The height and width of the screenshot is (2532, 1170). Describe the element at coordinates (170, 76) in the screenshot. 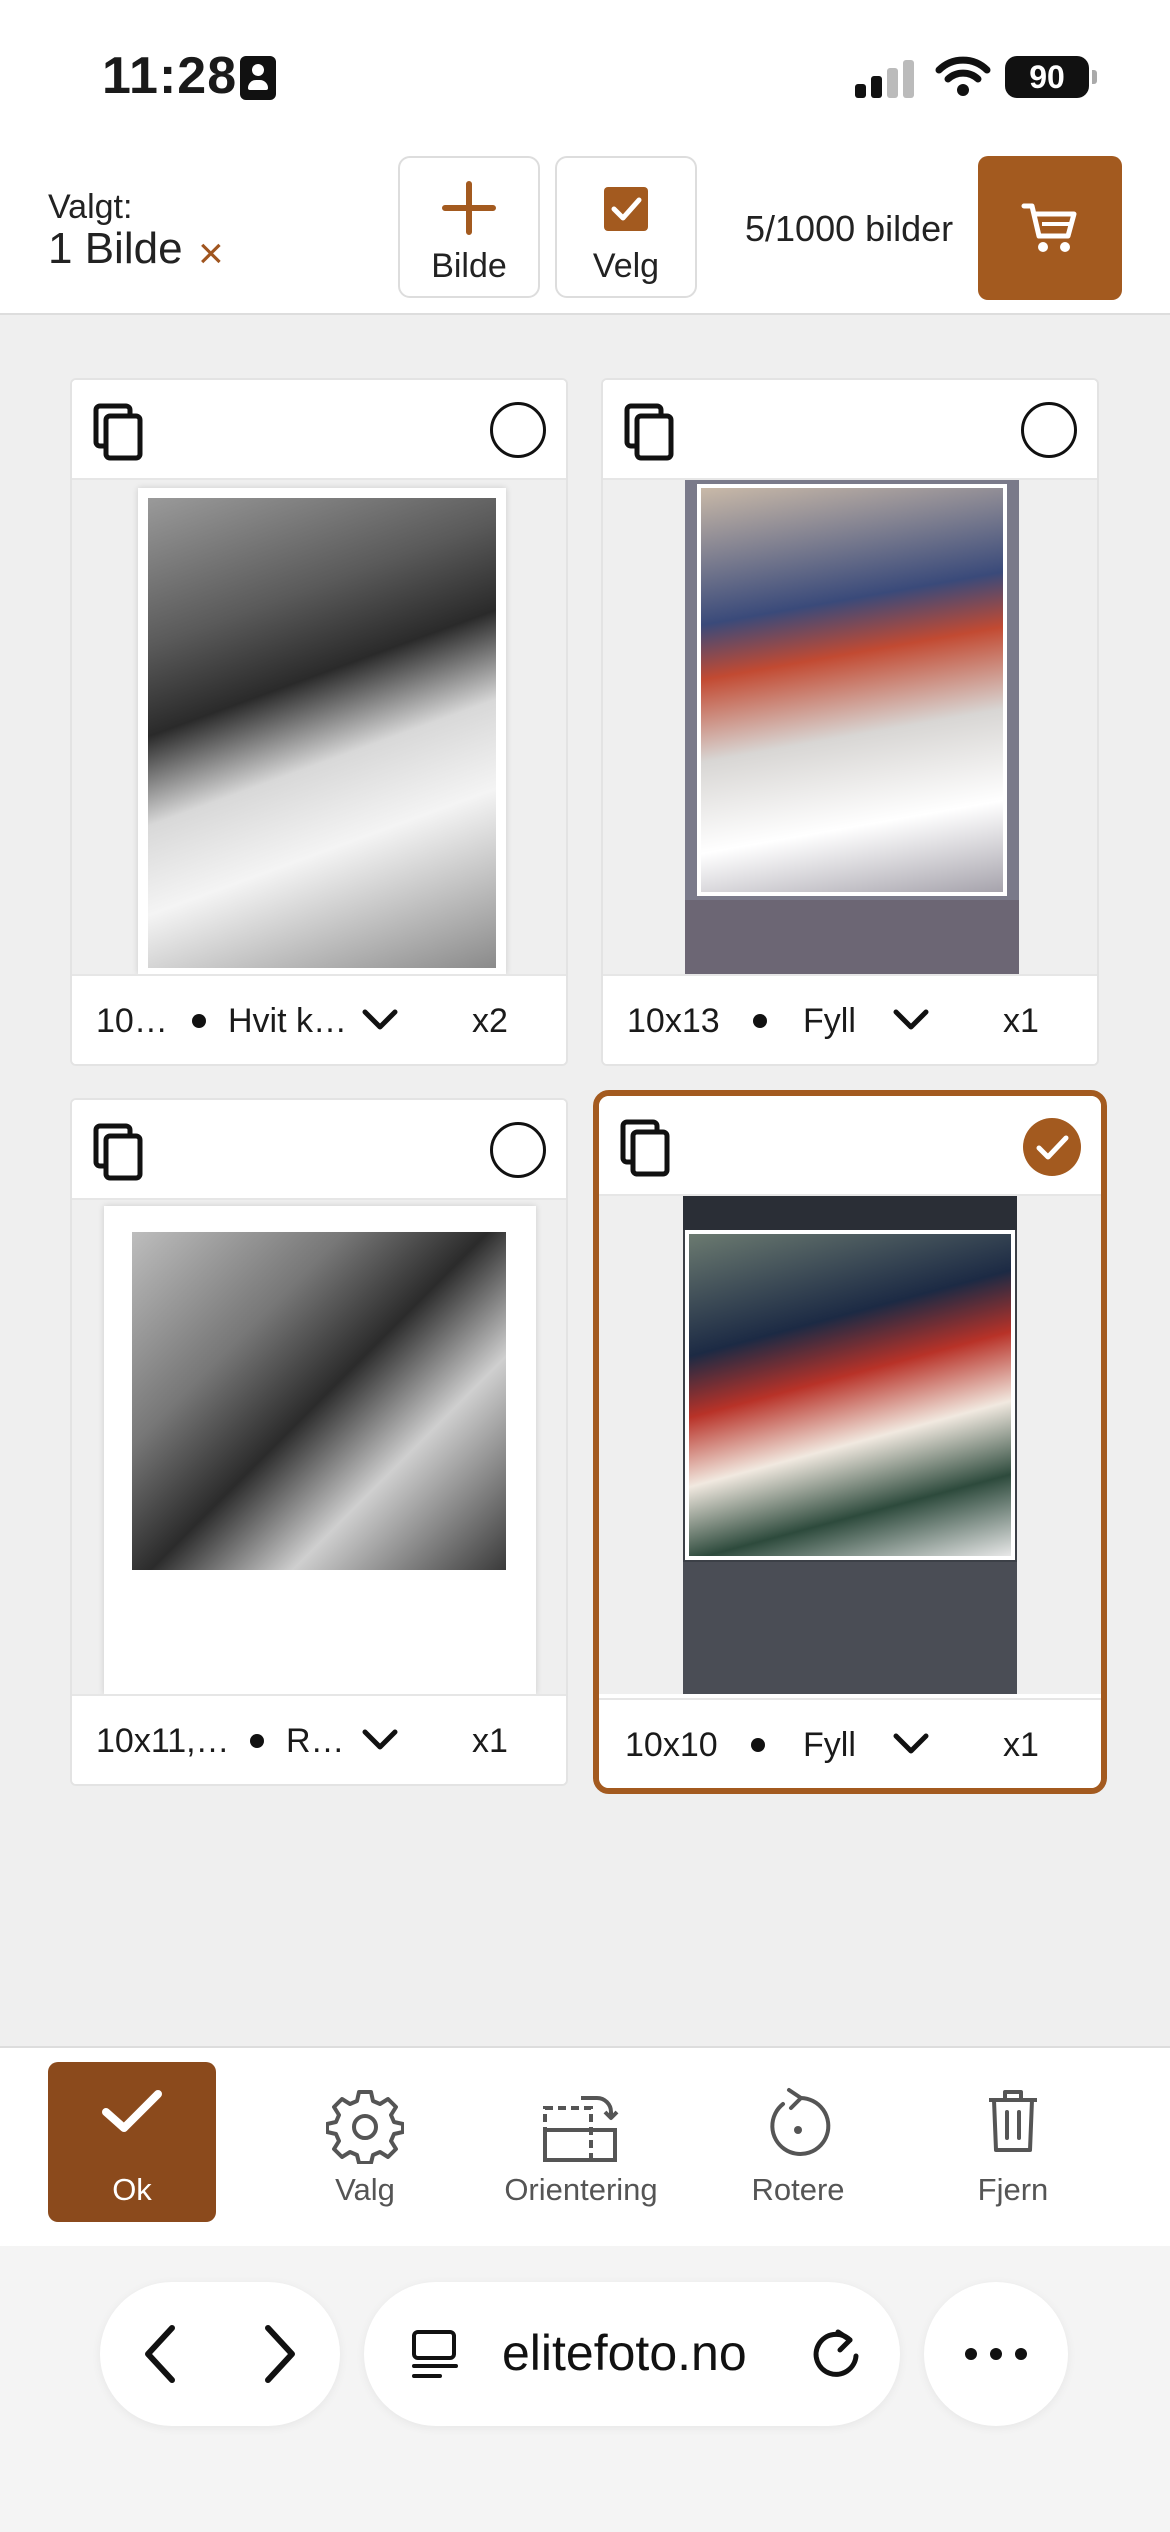

I see `status-time: 11:28` at that location.